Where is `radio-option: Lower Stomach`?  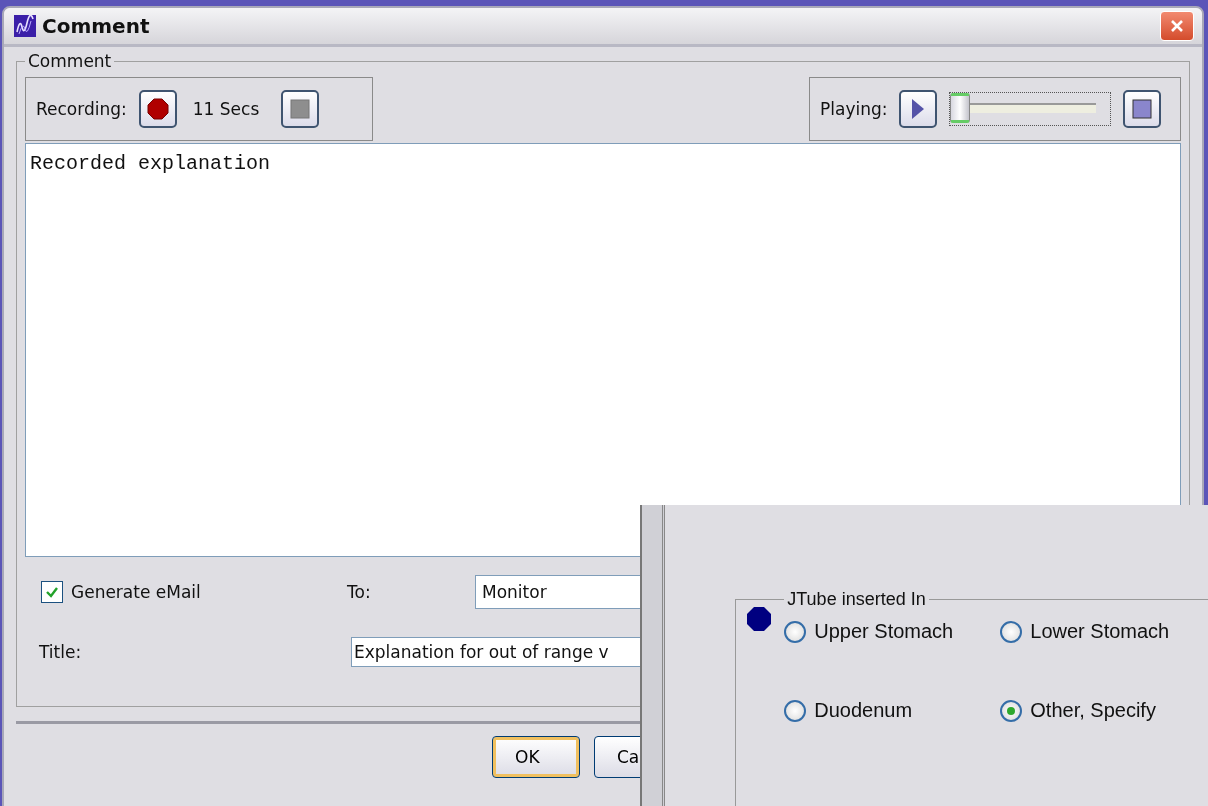
radio-option: Lower Stomach is located at coordinates (1104, 631).